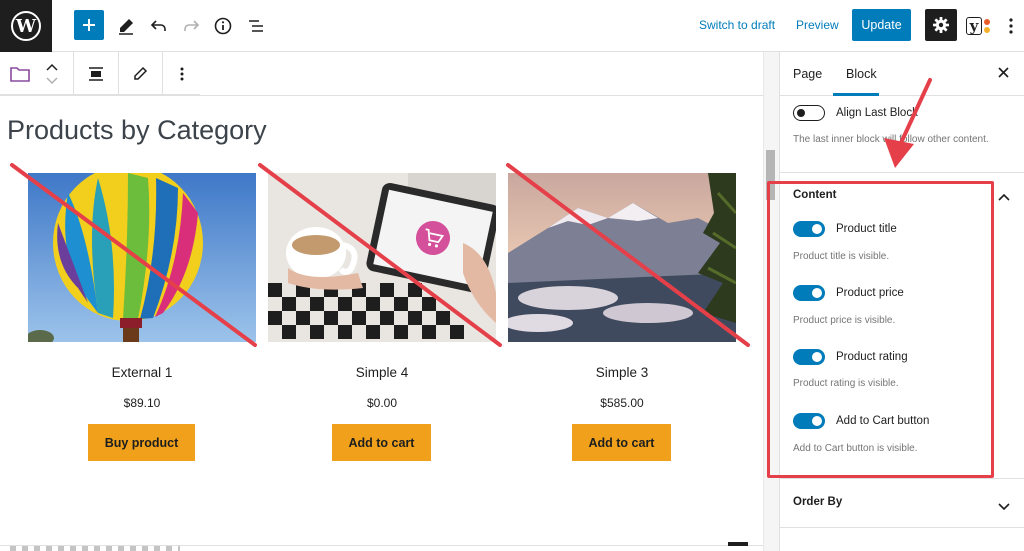 The height and width of the screenshot is (551, 1024). What do you see at coordinates (807, 74) in the screenshot?
I see `tab-page: Page` at bounding box center [807, 74].